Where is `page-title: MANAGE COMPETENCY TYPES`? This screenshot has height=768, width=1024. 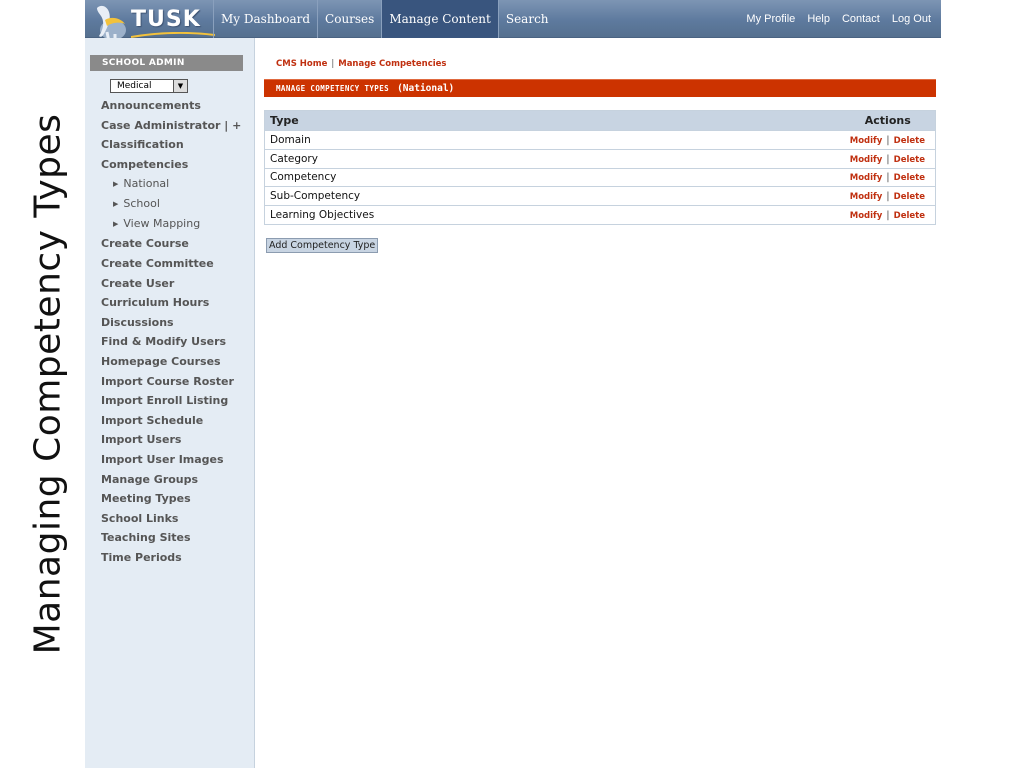 page-title: MANAGE COMPETENCY TYPES is located at coordinates (333, 88).